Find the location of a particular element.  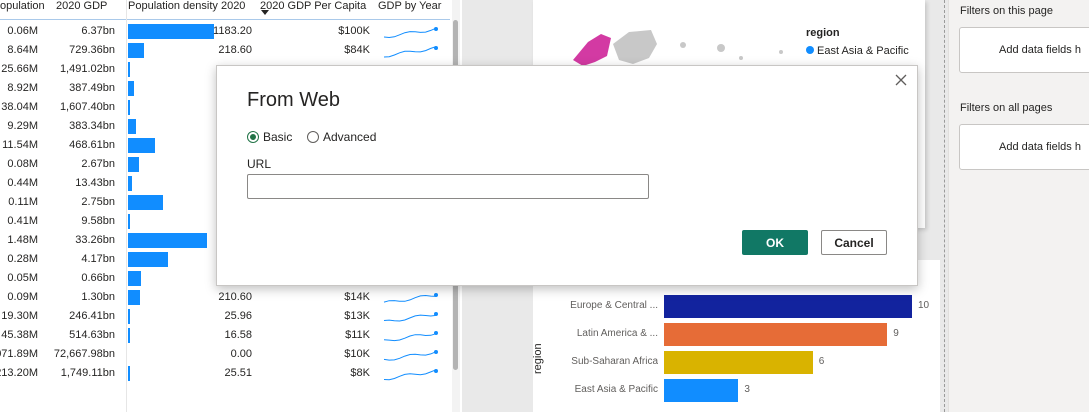

table-row: 19.30M 246.41bn 25.96 $13K is located at coordinates (225, 316).